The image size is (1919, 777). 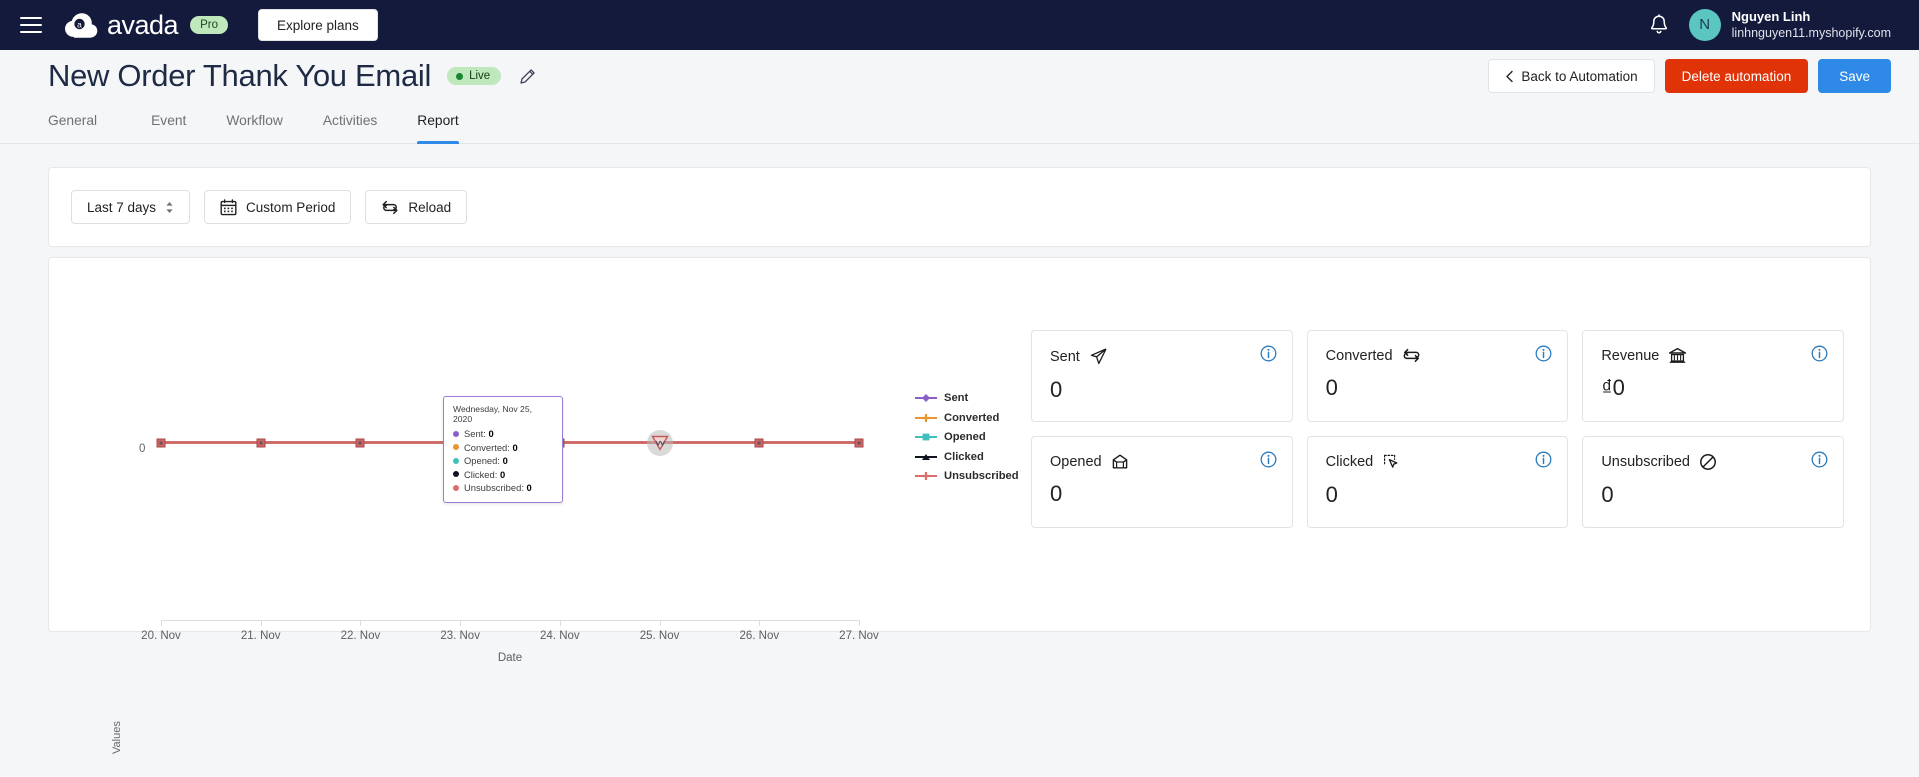 What do you see at coordinates (1677, 355) in the screenshot?
I see `bank-icon` at bounding box center [1677, 355].